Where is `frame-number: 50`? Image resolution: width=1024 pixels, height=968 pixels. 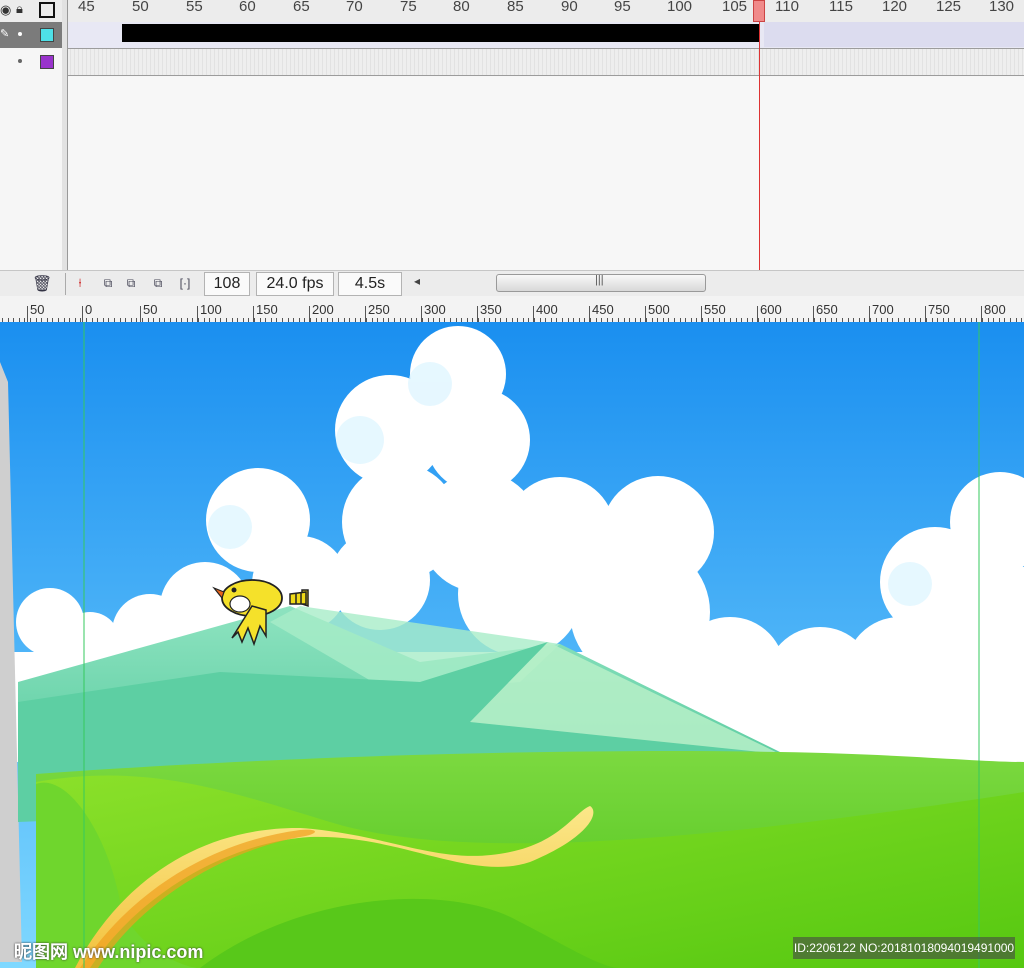
frame-number: 50 is located at coordinates (140, 7).